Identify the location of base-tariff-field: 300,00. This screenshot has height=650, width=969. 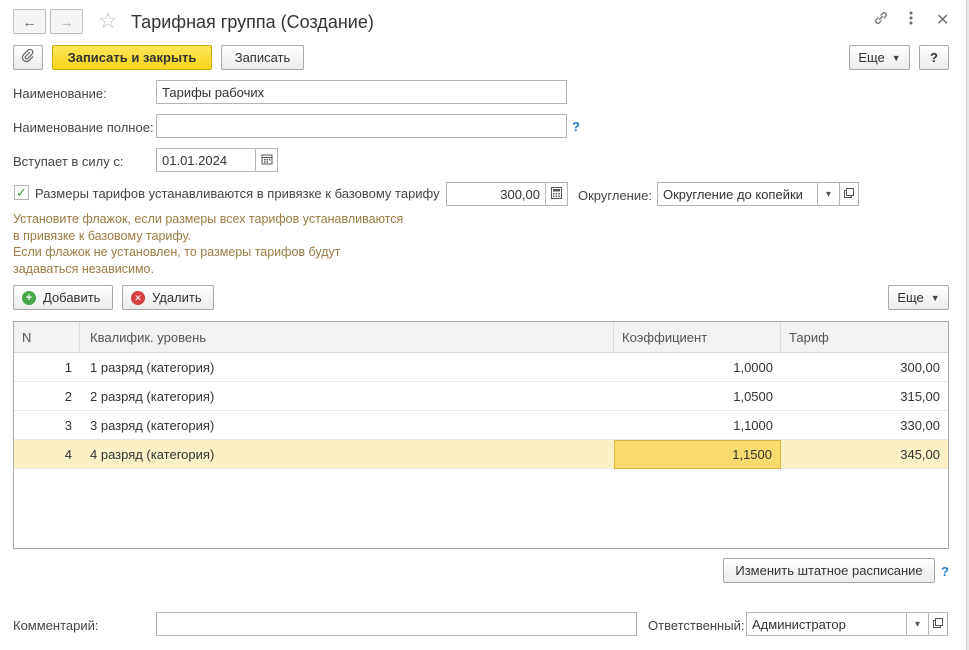
(496, 194).